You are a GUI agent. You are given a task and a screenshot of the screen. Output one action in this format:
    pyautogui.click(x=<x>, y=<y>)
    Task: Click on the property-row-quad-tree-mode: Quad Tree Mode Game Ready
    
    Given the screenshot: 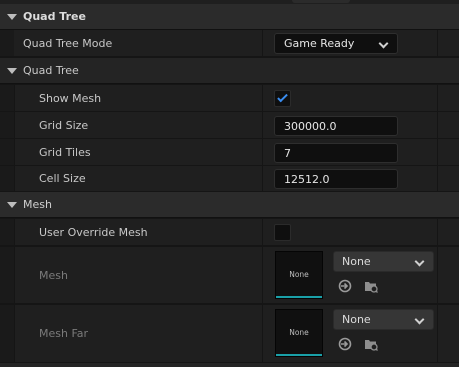 What is the action you would take?
    pyautogui.click(x=229, y=43)
    